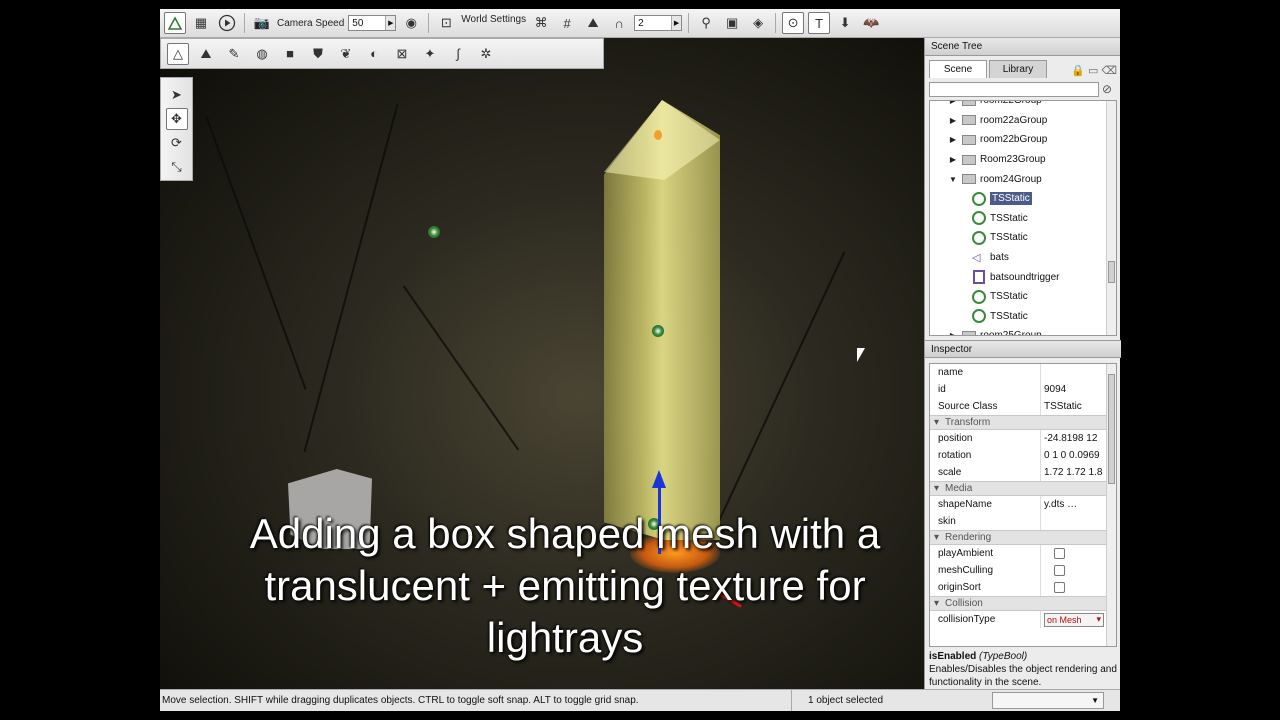  I want to click on inspector-header: Inspector, so click(1023, 349).